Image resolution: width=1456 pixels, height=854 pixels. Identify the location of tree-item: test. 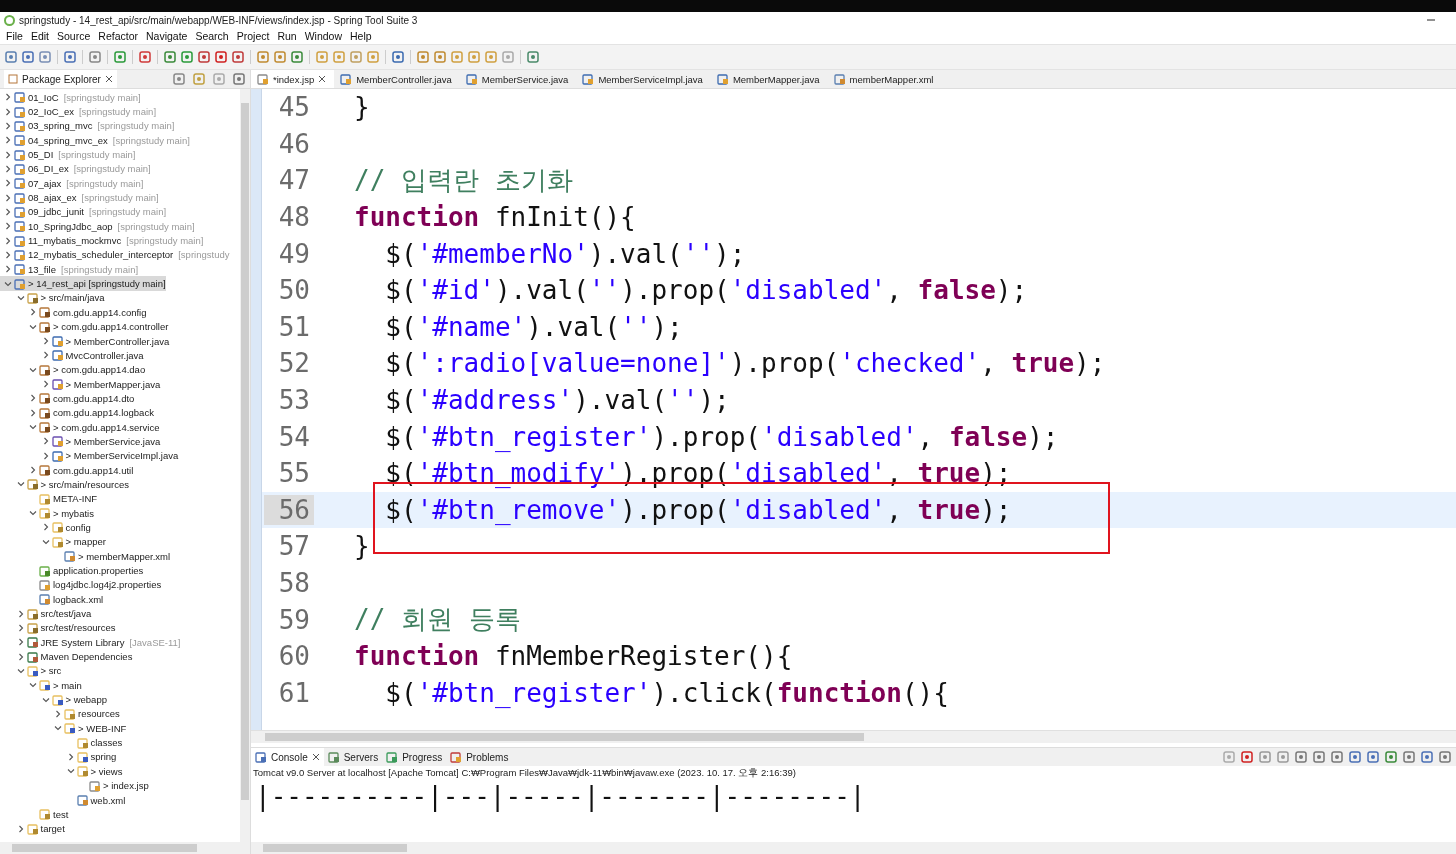
(34, 814).